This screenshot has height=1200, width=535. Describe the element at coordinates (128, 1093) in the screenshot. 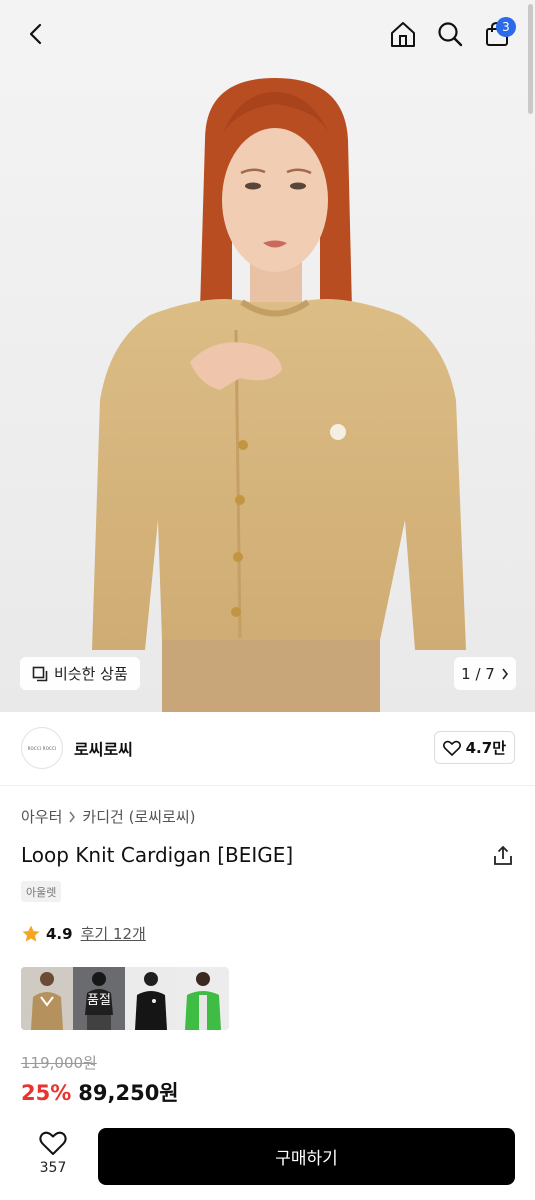

I see `sale-price: 89,250원` at that location.